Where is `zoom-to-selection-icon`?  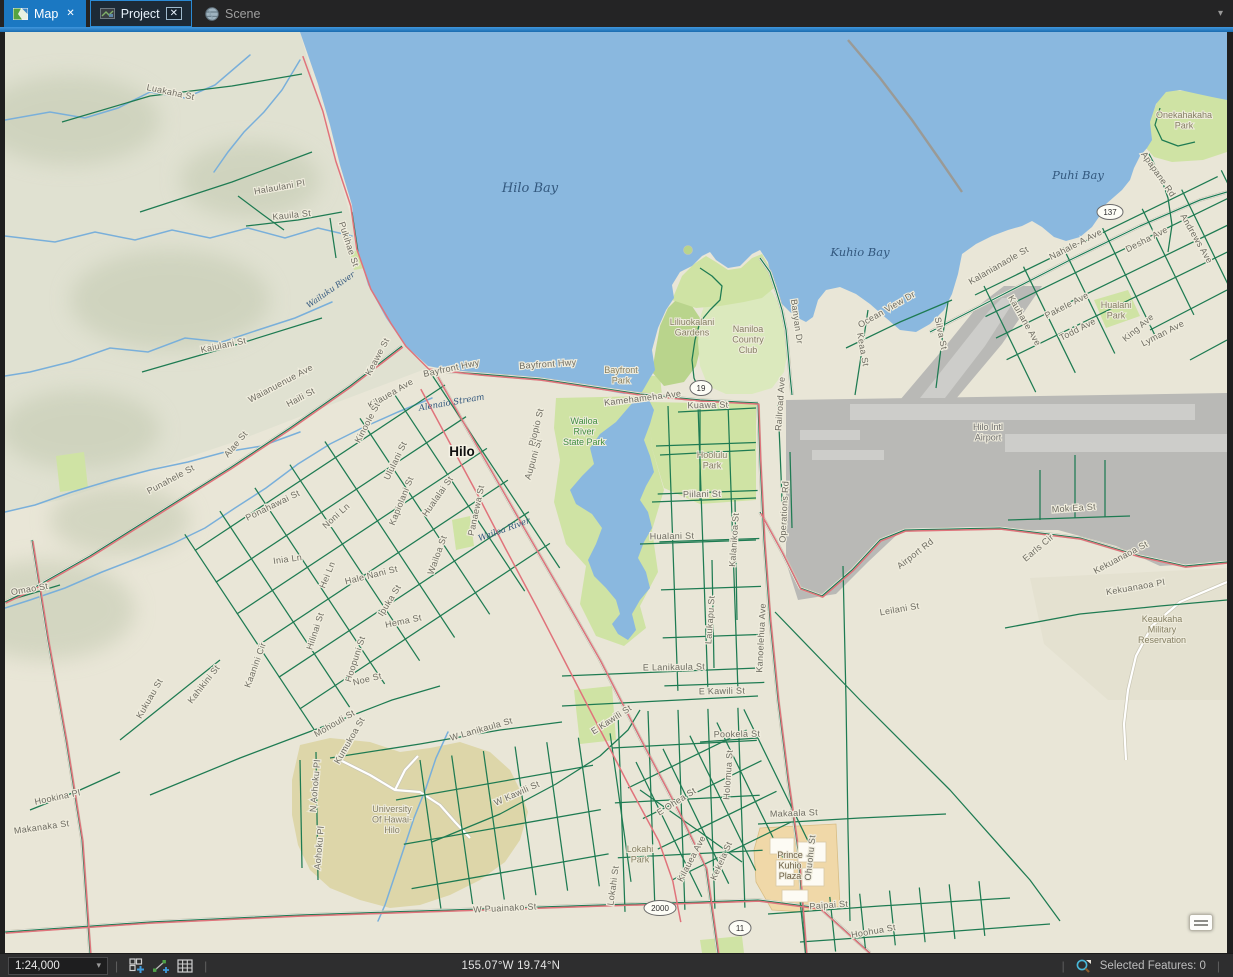 zoom-to-selection-icon is located at coordinates (1084, 966).